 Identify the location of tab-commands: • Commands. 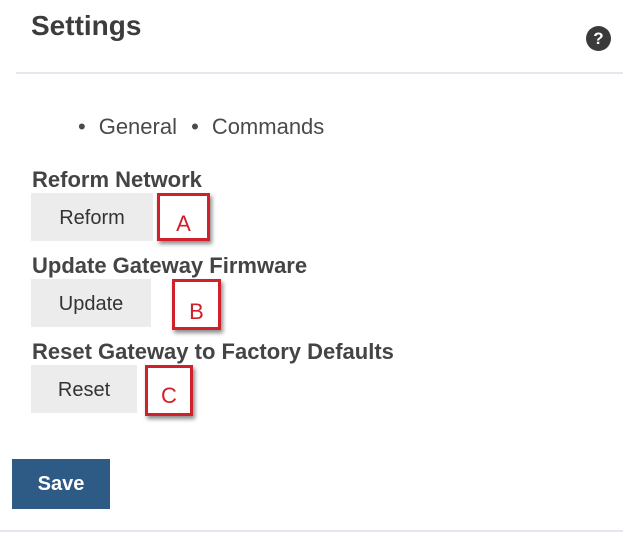
(253, 127).